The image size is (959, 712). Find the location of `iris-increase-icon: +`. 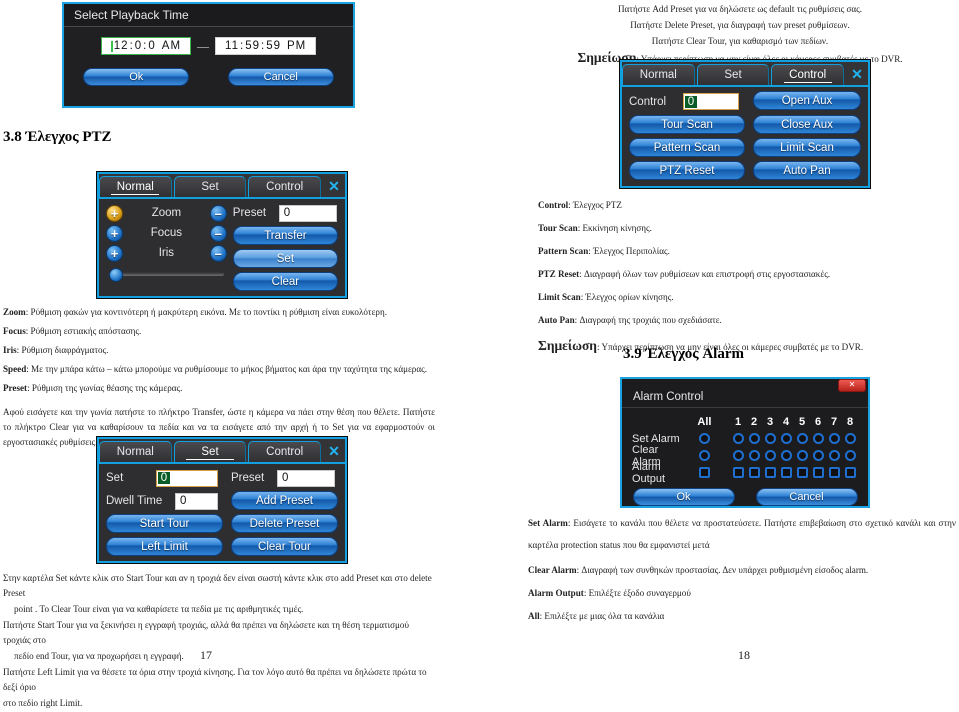

iris-increase-icon: + is located at coordinates (114, 253).